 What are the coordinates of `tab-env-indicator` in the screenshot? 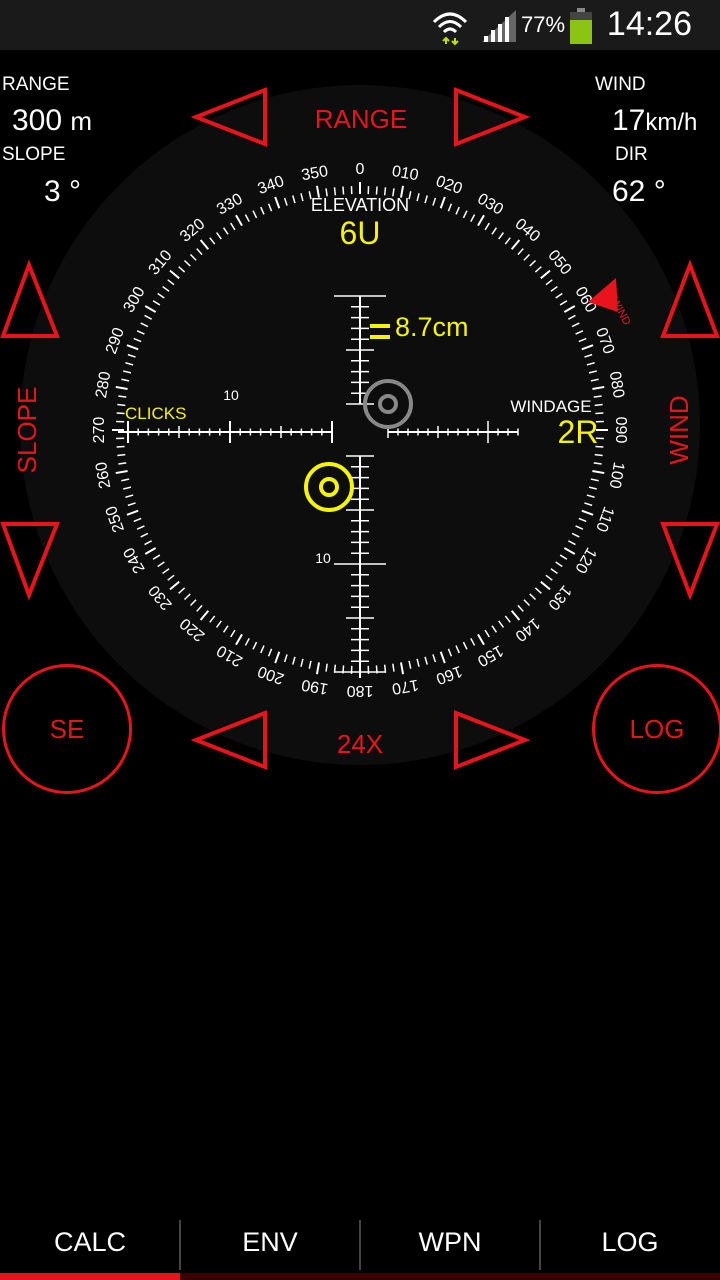 It's located at (270, 1276).